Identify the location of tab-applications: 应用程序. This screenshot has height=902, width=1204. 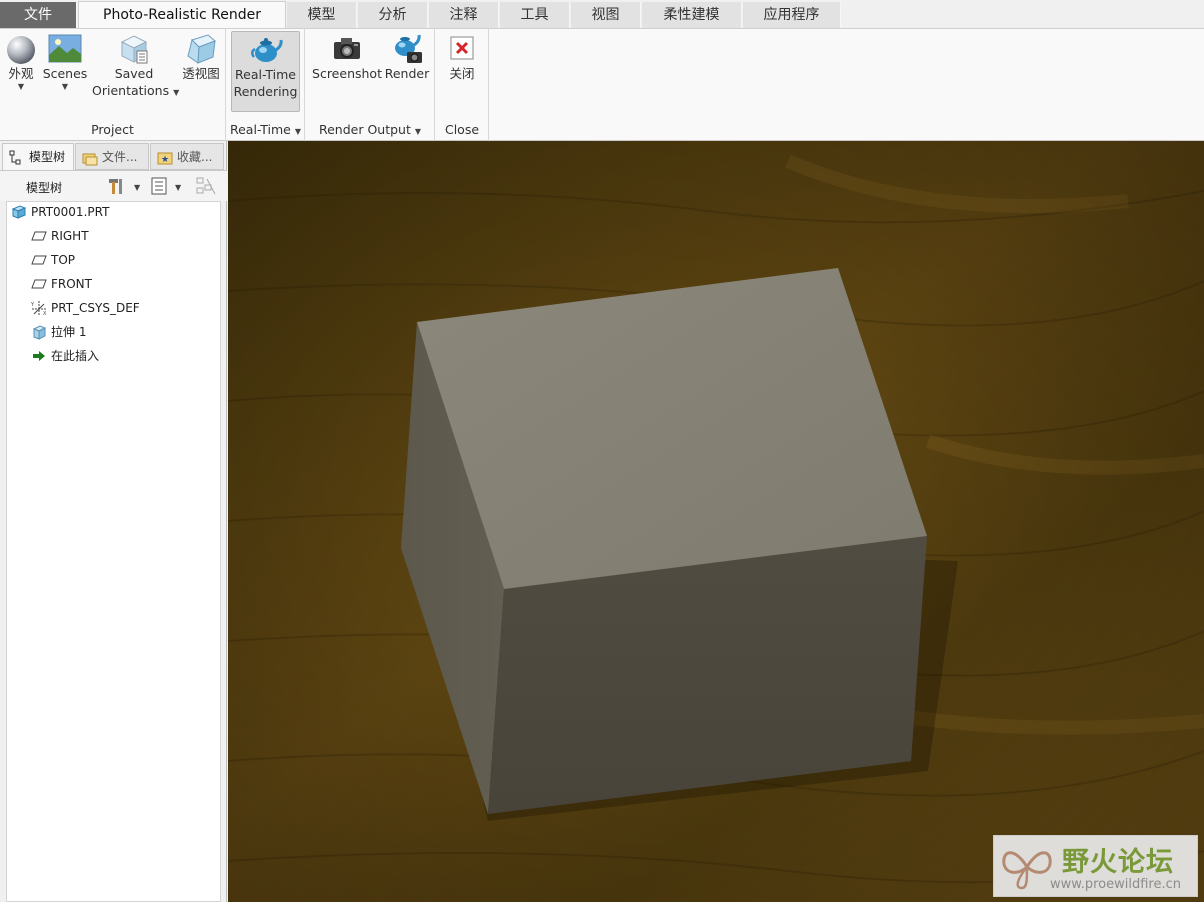
(792, 15).